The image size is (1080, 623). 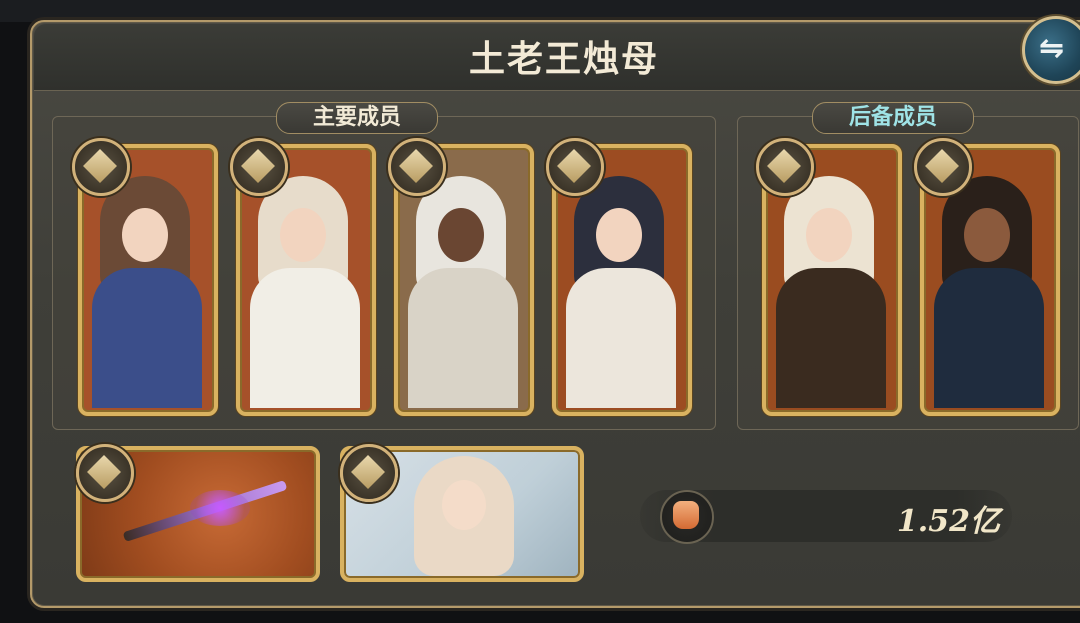 What do you see at coordinates (948, 521) in the screenshot?
I see `power-value: 1.52亿` at bounding box center [948, 521].